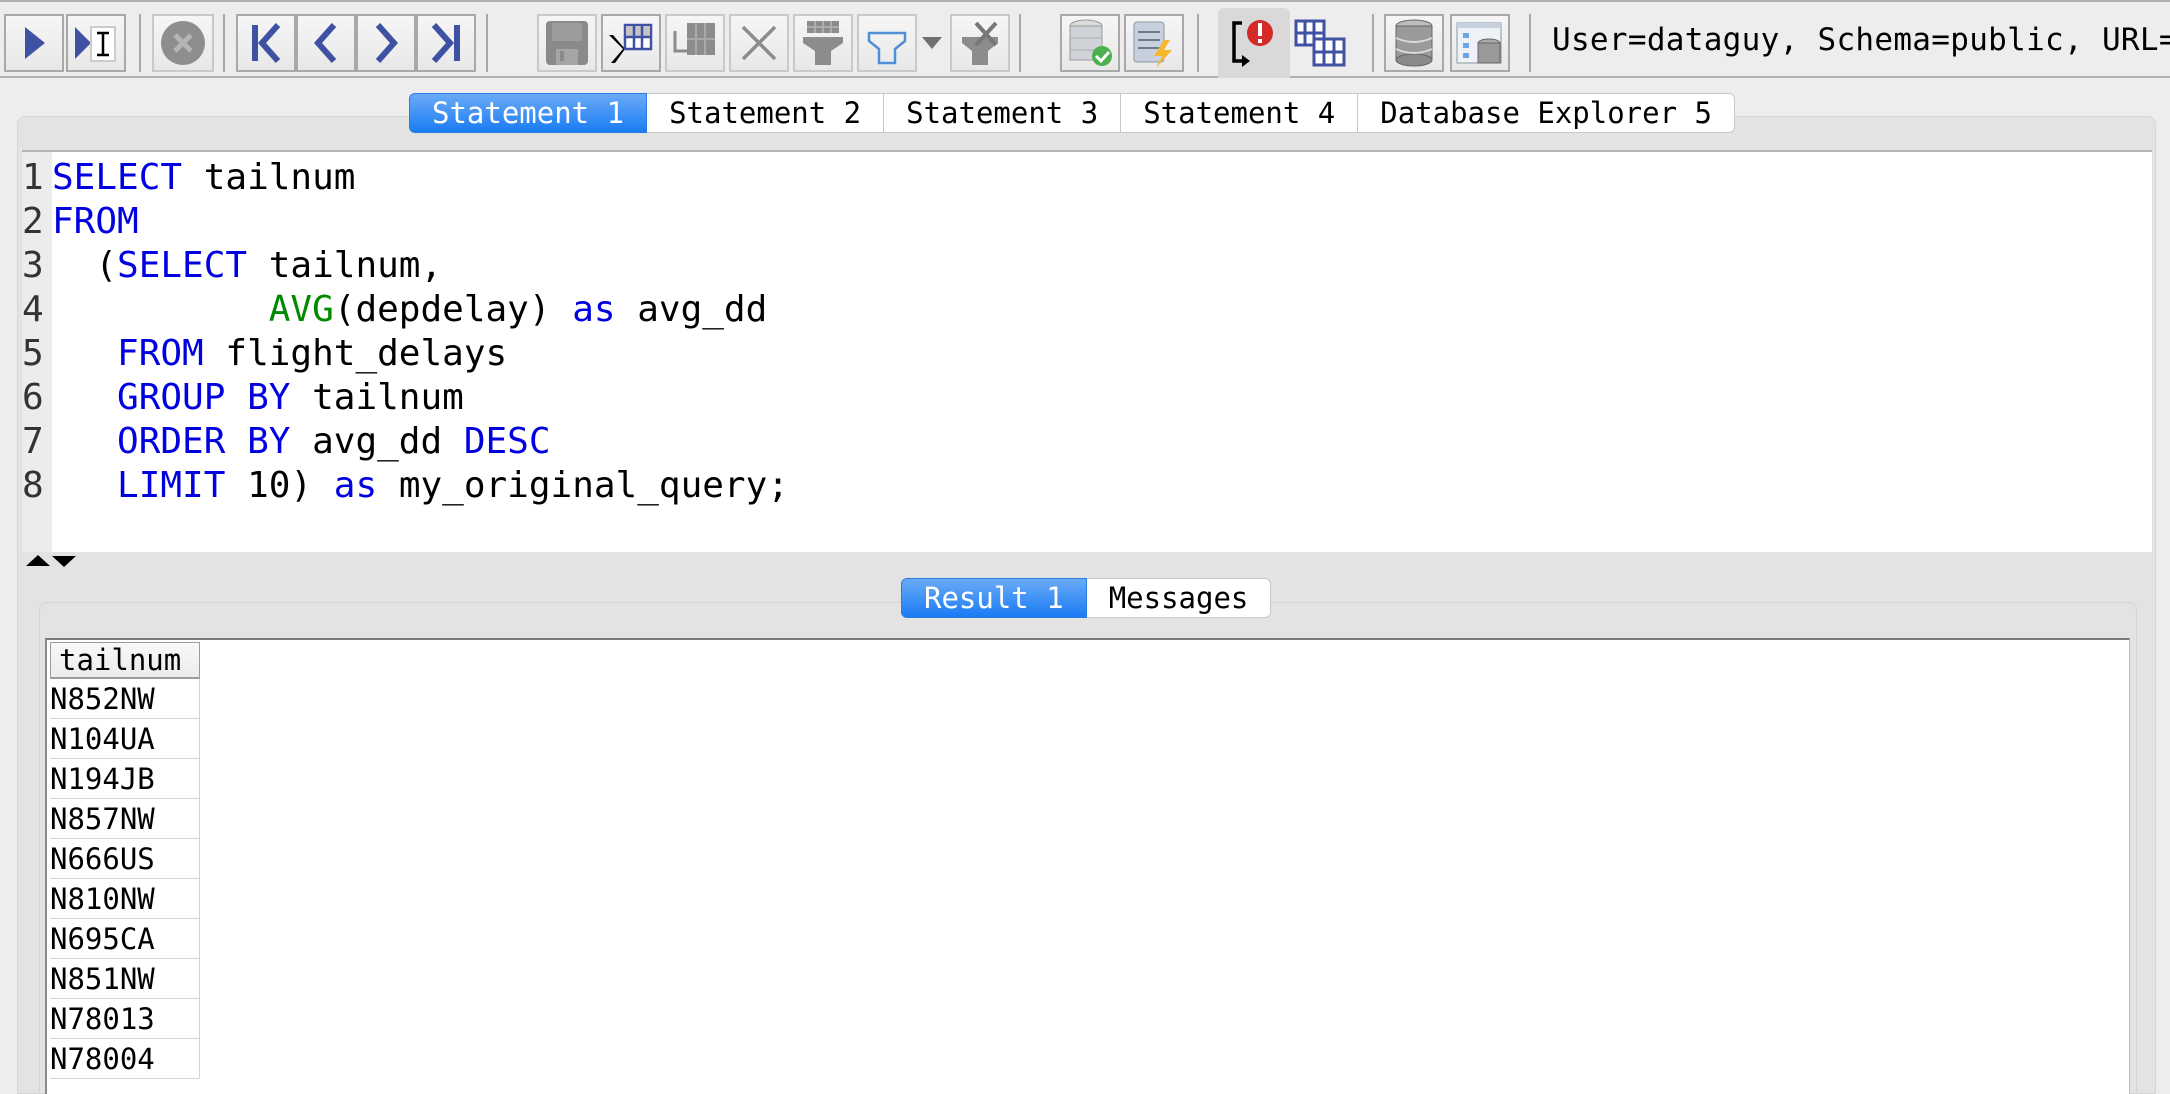 This screenshot has width=2170, height=1094. I want to click on sql-keyword: DESC, so click(507, 441).